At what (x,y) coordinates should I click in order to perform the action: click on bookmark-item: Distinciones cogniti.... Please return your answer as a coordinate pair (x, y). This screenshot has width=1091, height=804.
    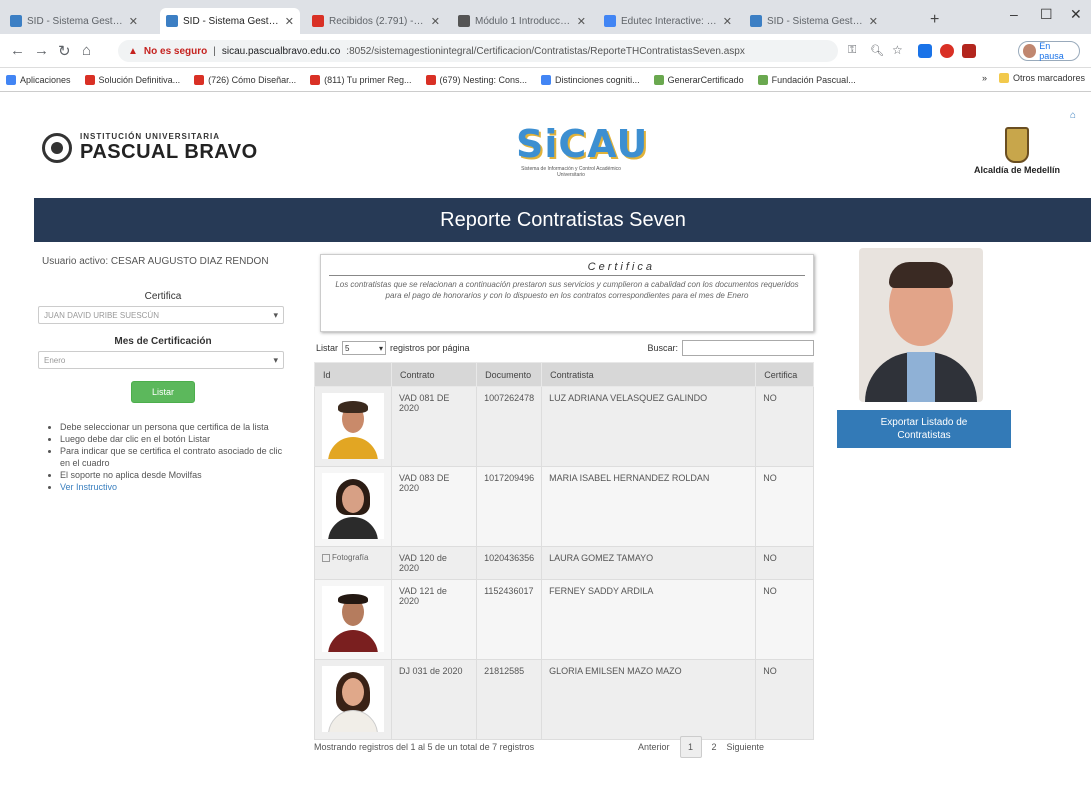
    Looking at the image, I should click on (590, 79).